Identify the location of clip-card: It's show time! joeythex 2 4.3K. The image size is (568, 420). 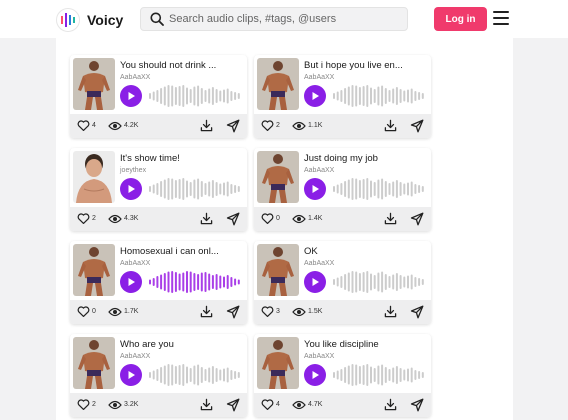
(158, 189).